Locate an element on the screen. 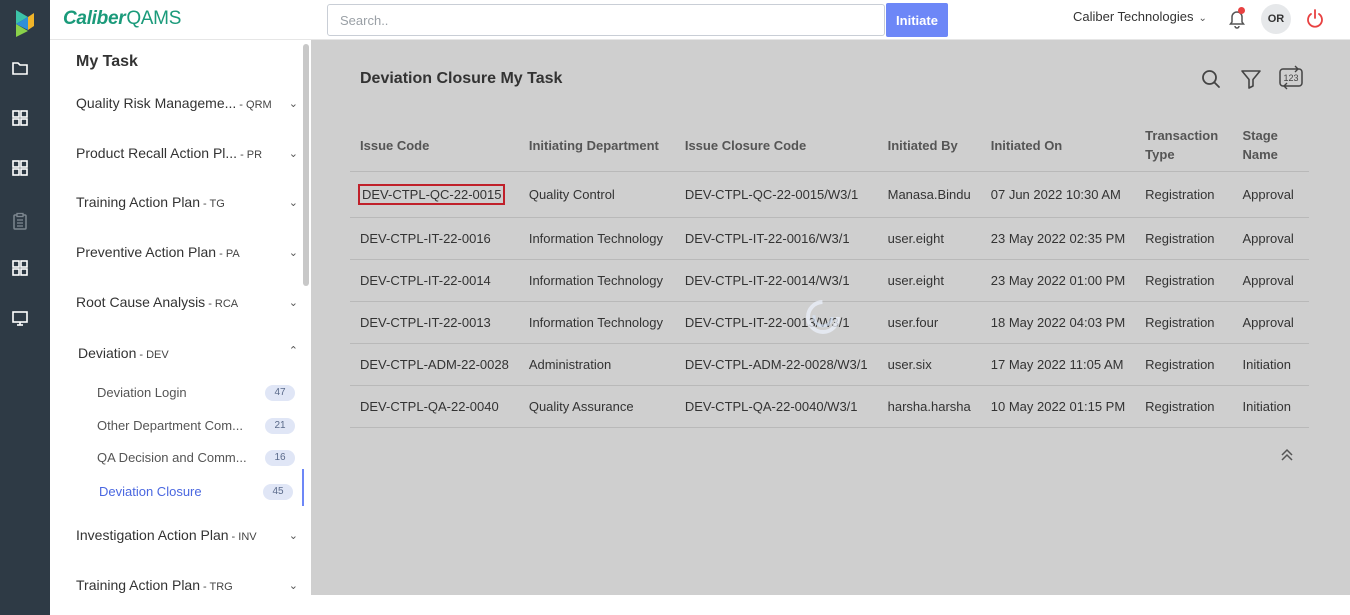 This screenshot has height=615, width=1350. item-label: Deviation Closure is located at coordinates (150, 491).